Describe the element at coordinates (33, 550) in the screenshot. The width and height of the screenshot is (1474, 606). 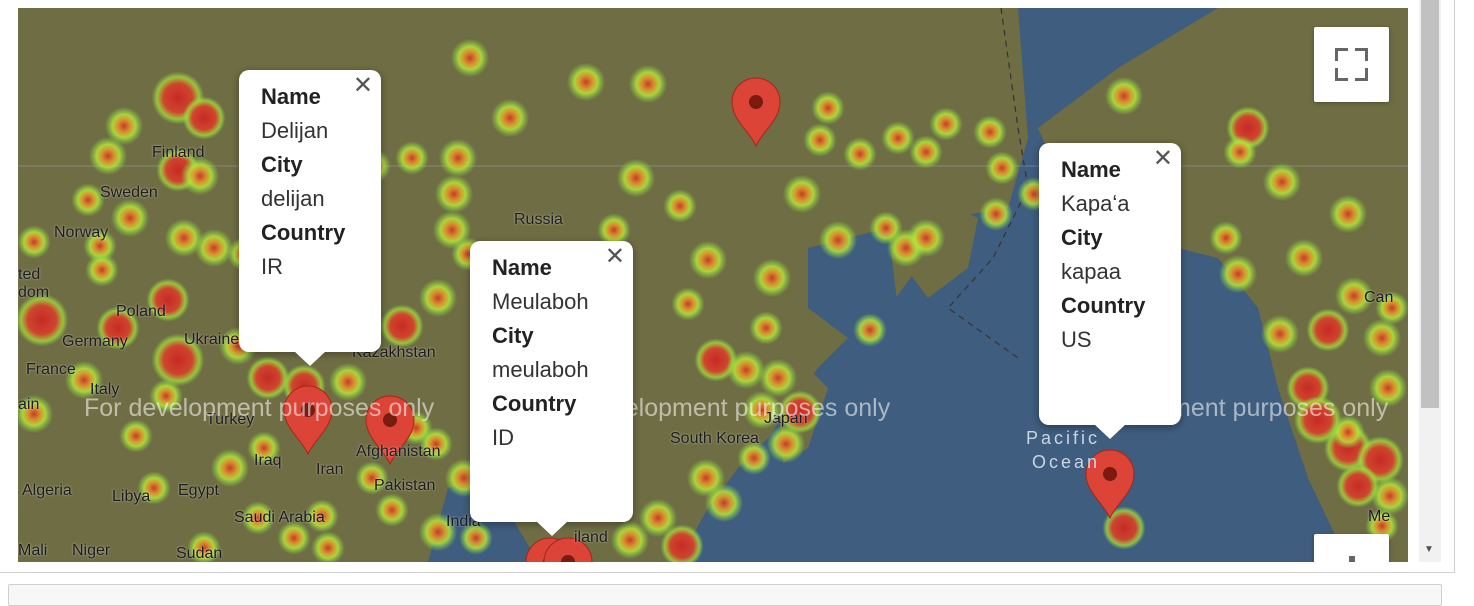
I see `place-label-mali: Mali` at that location.